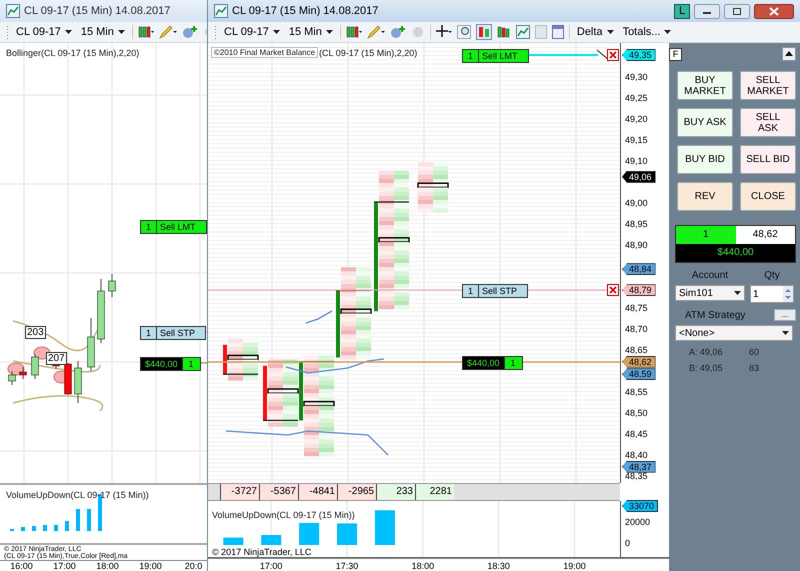 This screenshot has height=571, width=800. I want to click on scroll-up-button, so click(789, 54).